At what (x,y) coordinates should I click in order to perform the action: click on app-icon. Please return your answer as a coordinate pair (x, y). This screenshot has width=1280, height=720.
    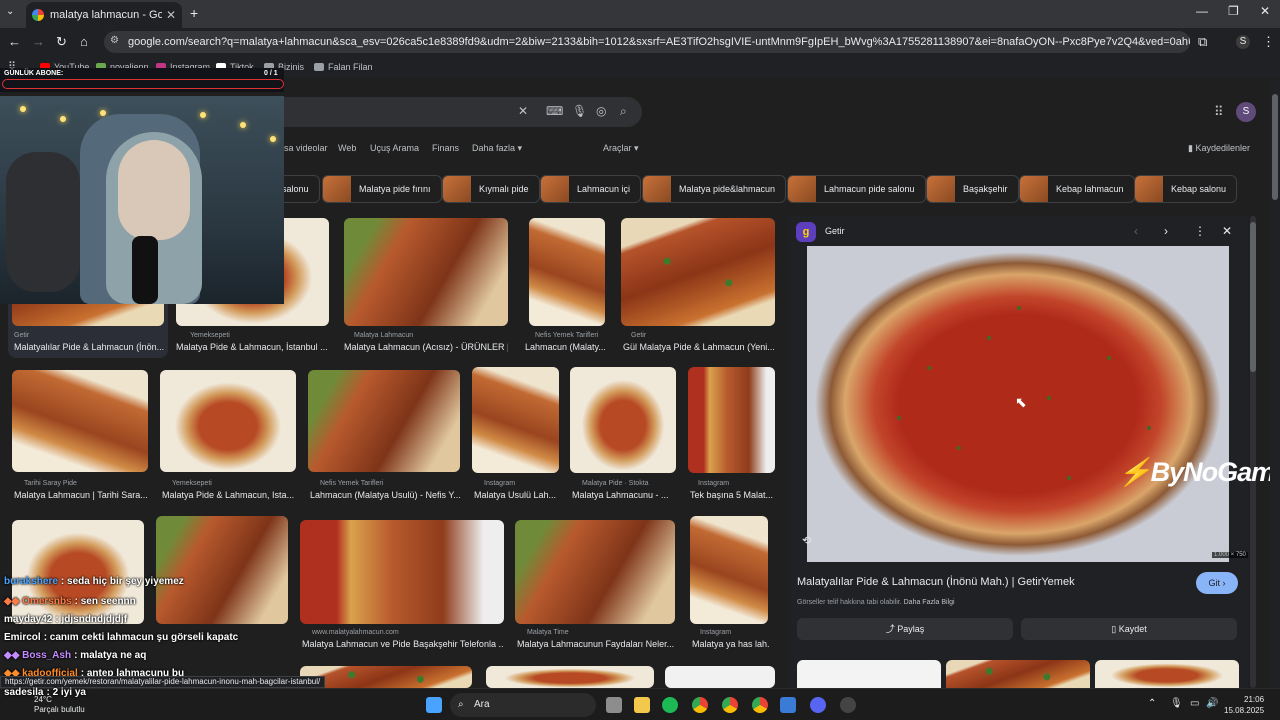
    Looking at the image, I should click on (788, 705).